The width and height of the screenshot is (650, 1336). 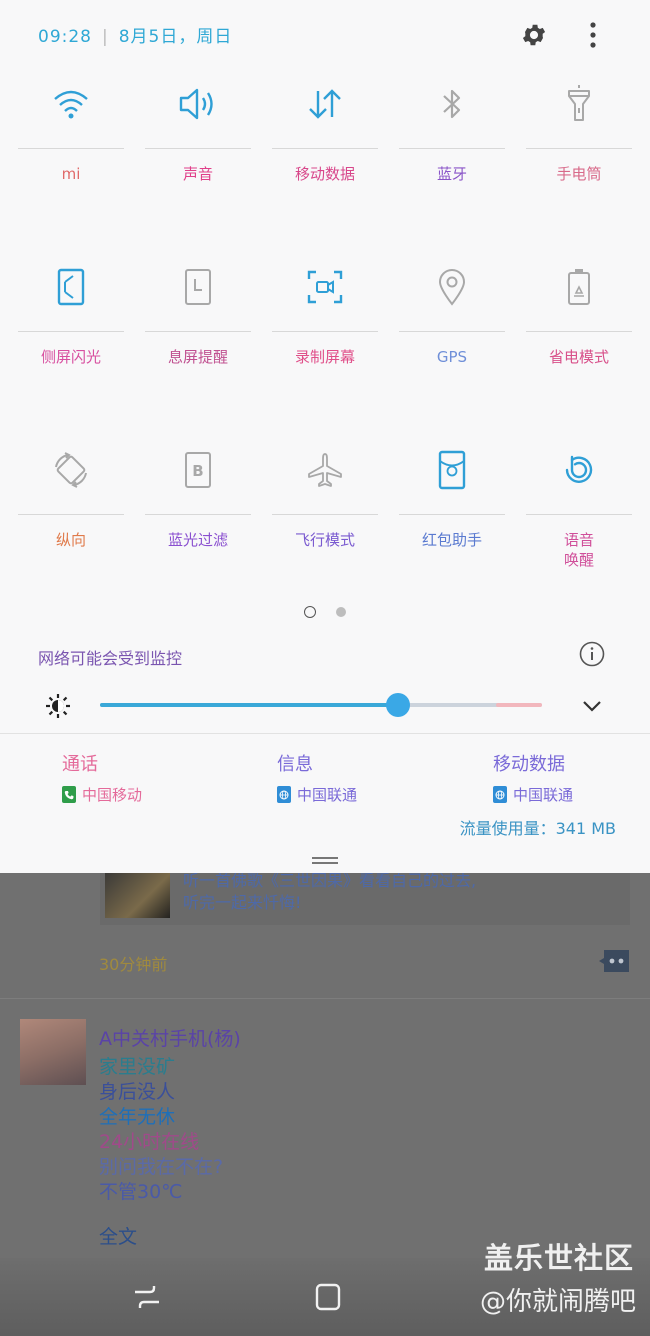 I want to click on tile-flashlight: 手电筒, so click(x=579, y=149).